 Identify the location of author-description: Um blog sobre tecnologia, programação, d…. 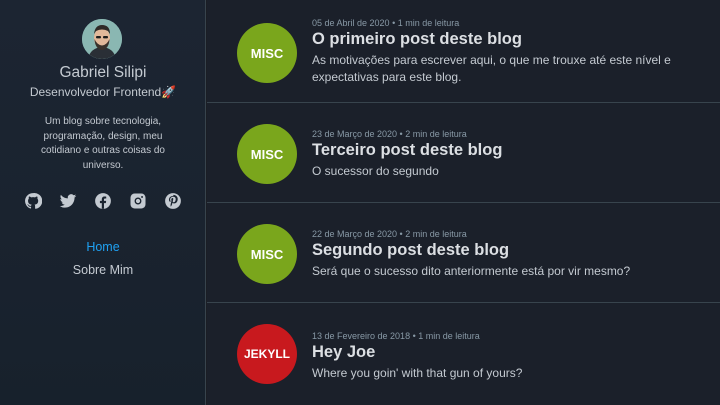
(103, 143).